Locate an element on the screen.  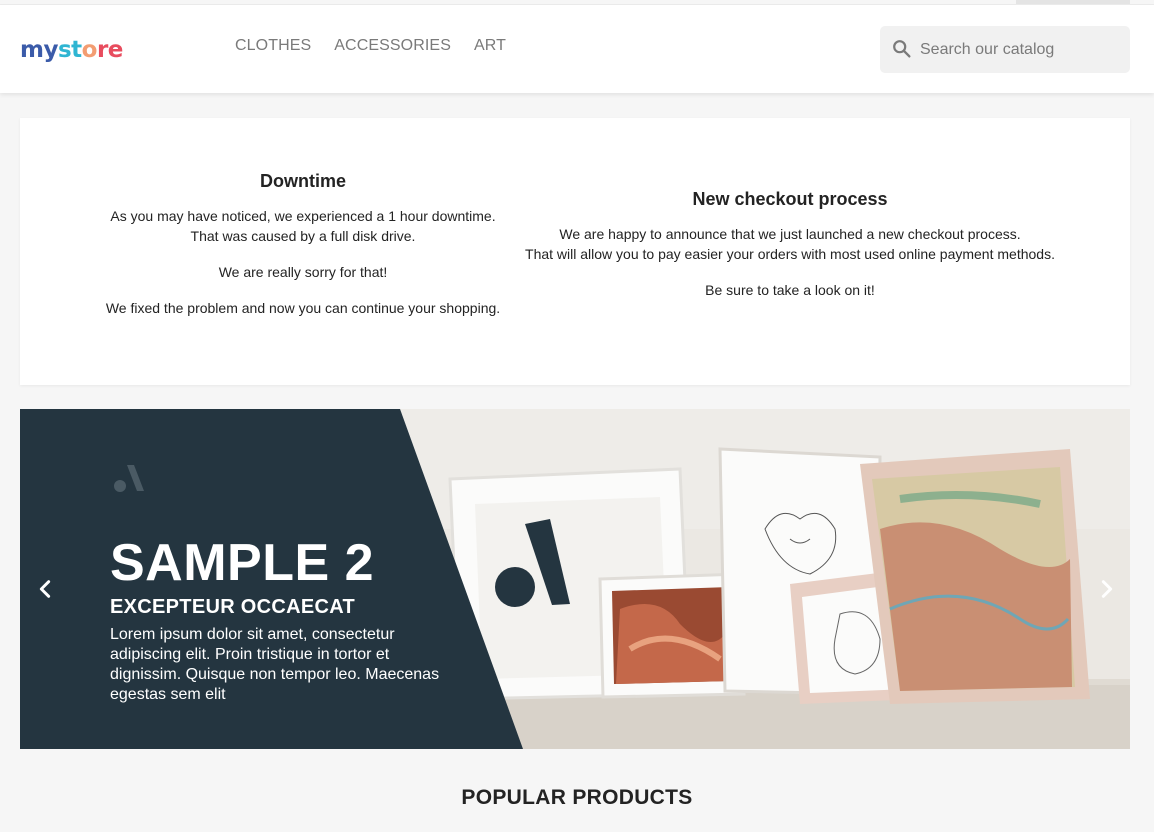
main-menu: CLOTHES ACCESSORIES ART is located at coordinates (382, 46).